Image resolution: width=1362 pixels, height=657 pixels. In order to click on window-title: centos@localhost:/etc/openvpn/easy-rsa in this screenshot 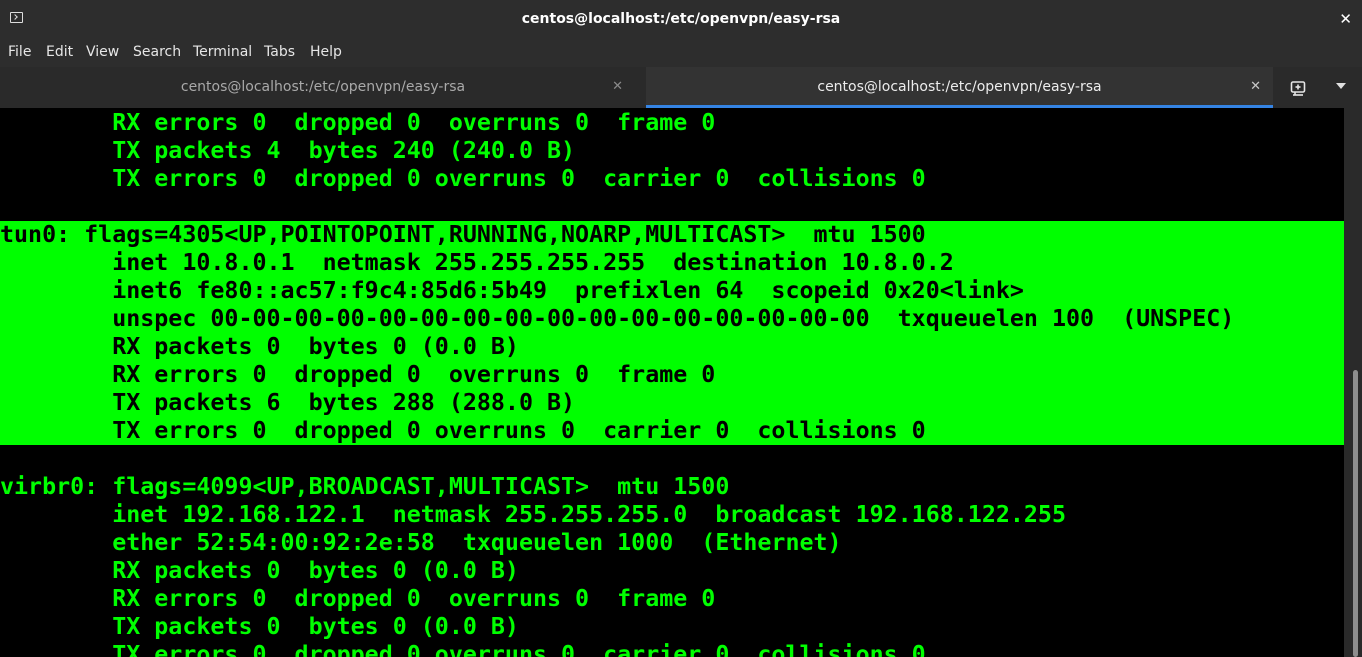, I will do `click(681, 19)`.